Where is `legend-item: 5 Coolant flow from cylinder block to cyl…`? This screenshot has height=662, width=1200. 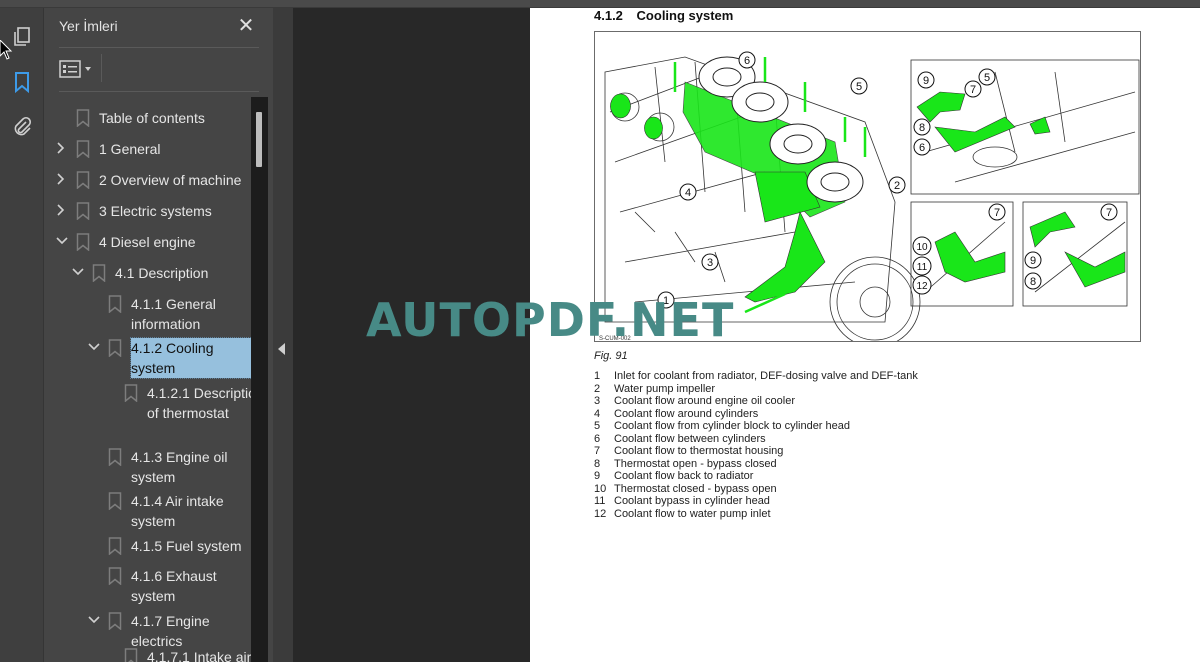
legend-item: 5 Coolant flow from cylinder block to cyl… is located at coordinates (756, 426).